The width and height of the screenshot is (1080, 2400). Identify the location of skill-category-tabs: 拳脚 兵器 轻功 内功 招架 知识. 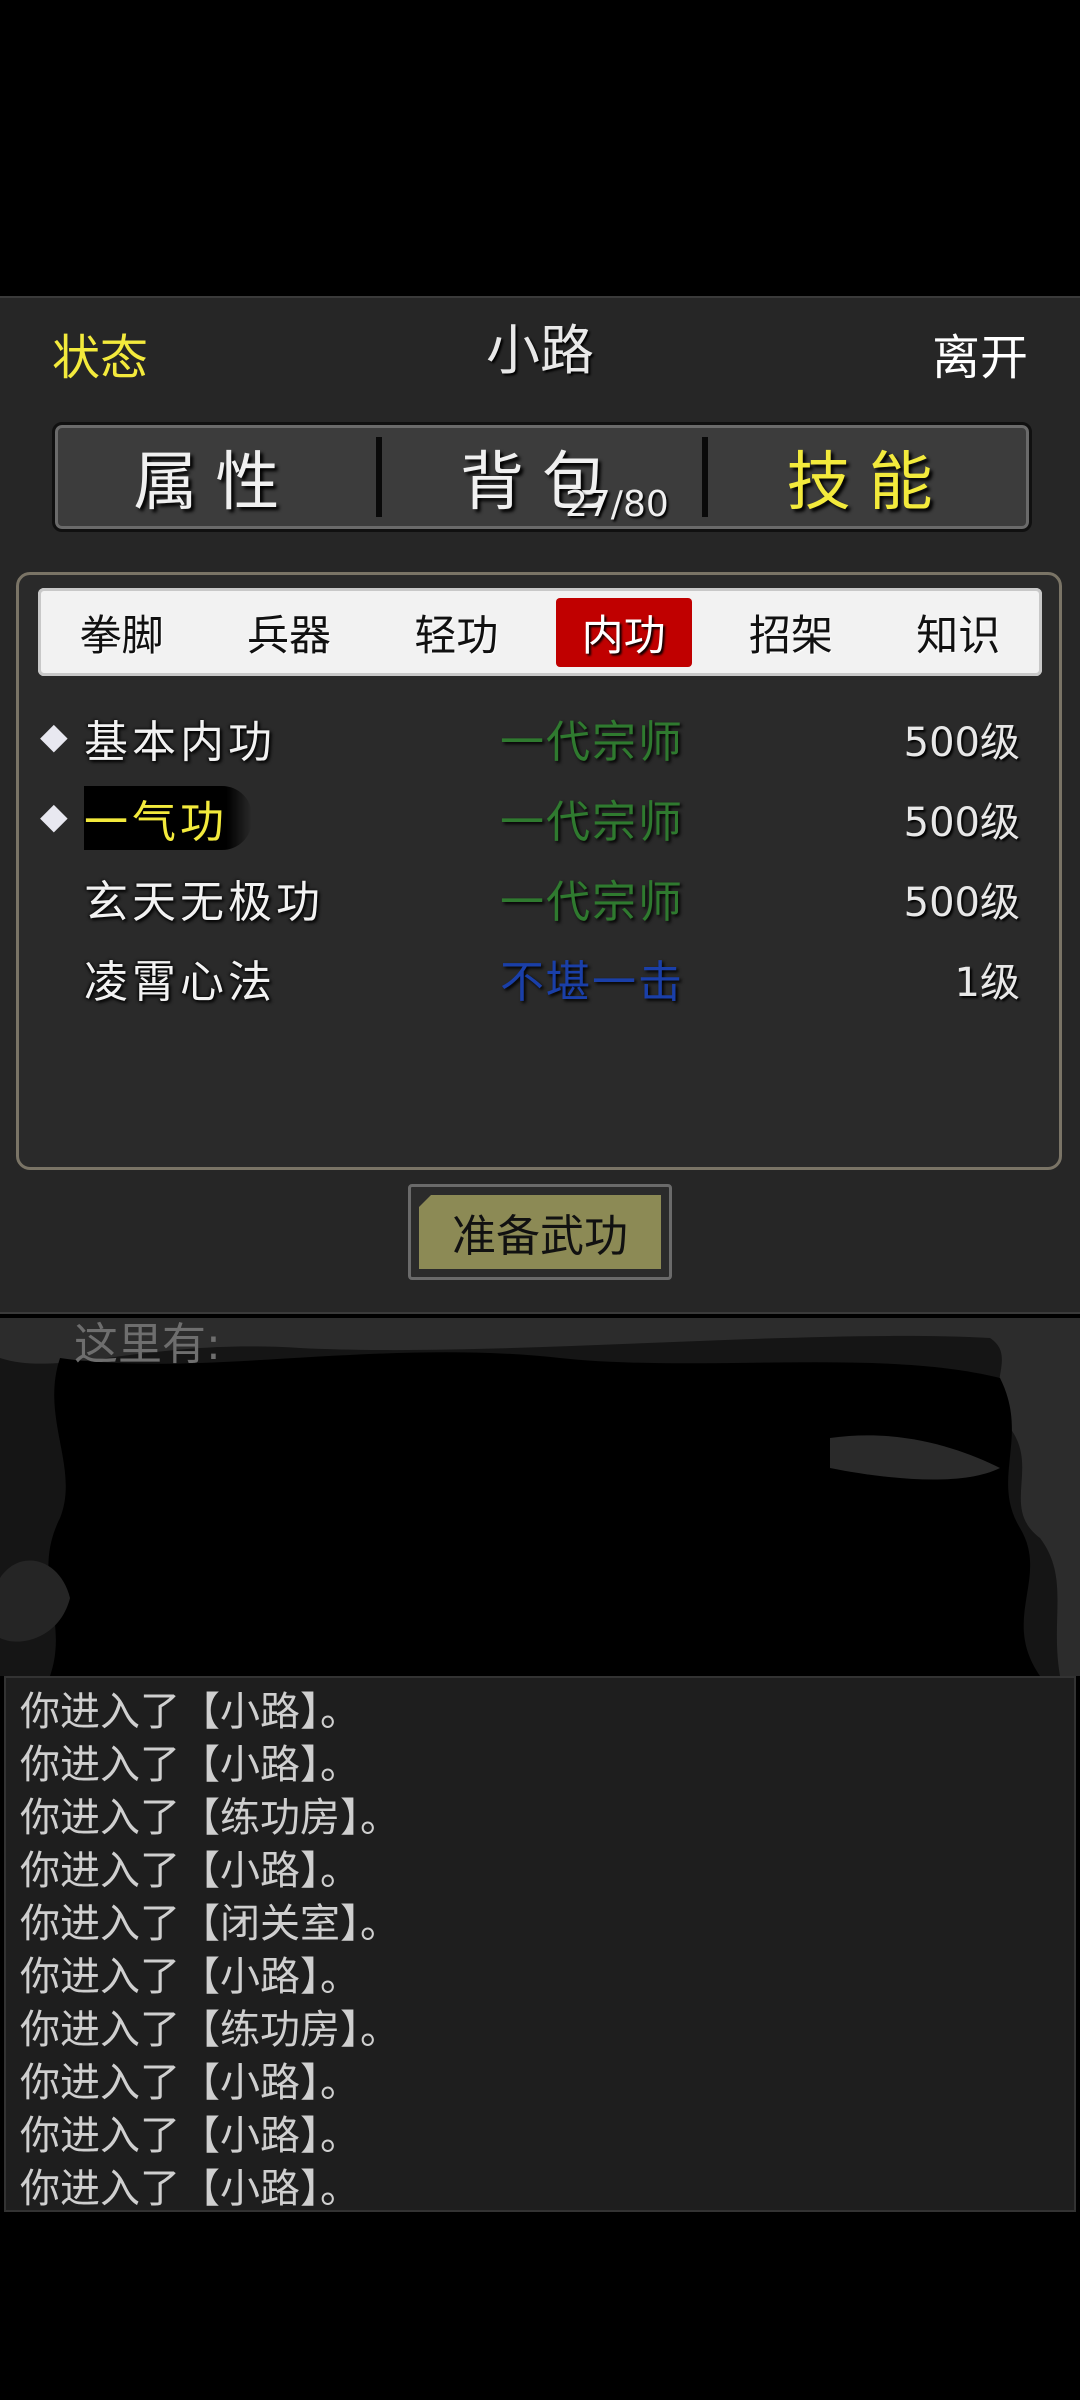
(540, 632).